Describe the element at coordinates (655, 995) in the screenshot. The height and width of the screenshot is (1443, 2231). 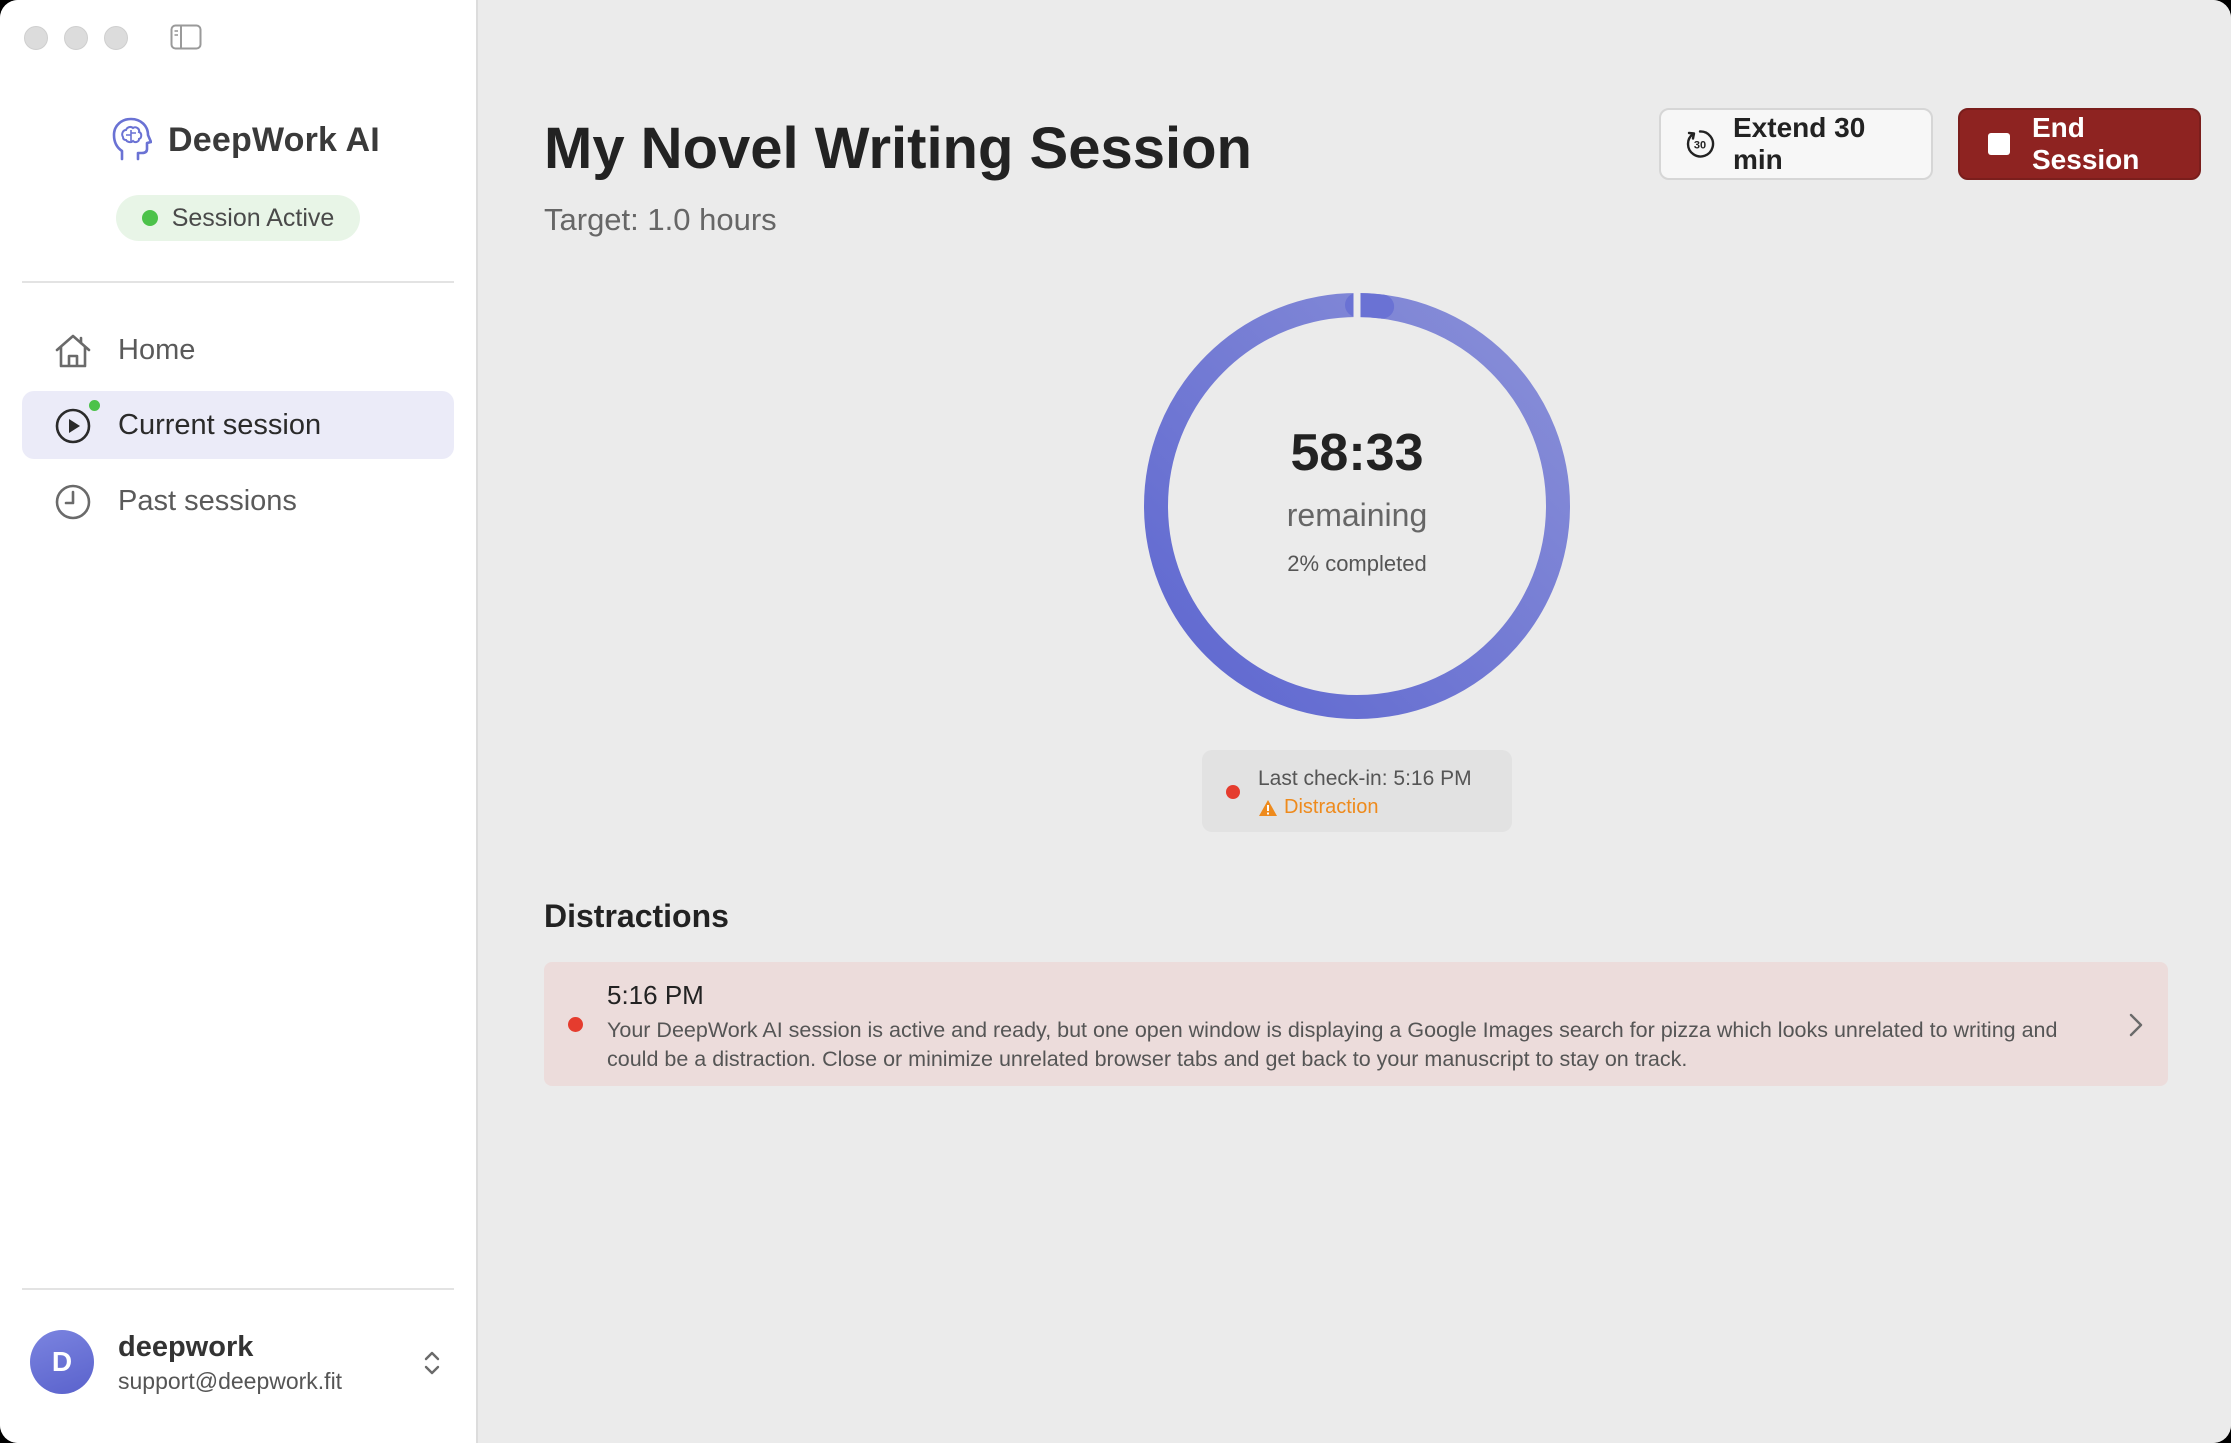
I see `distraction-time: 5:16 PM` at that location.